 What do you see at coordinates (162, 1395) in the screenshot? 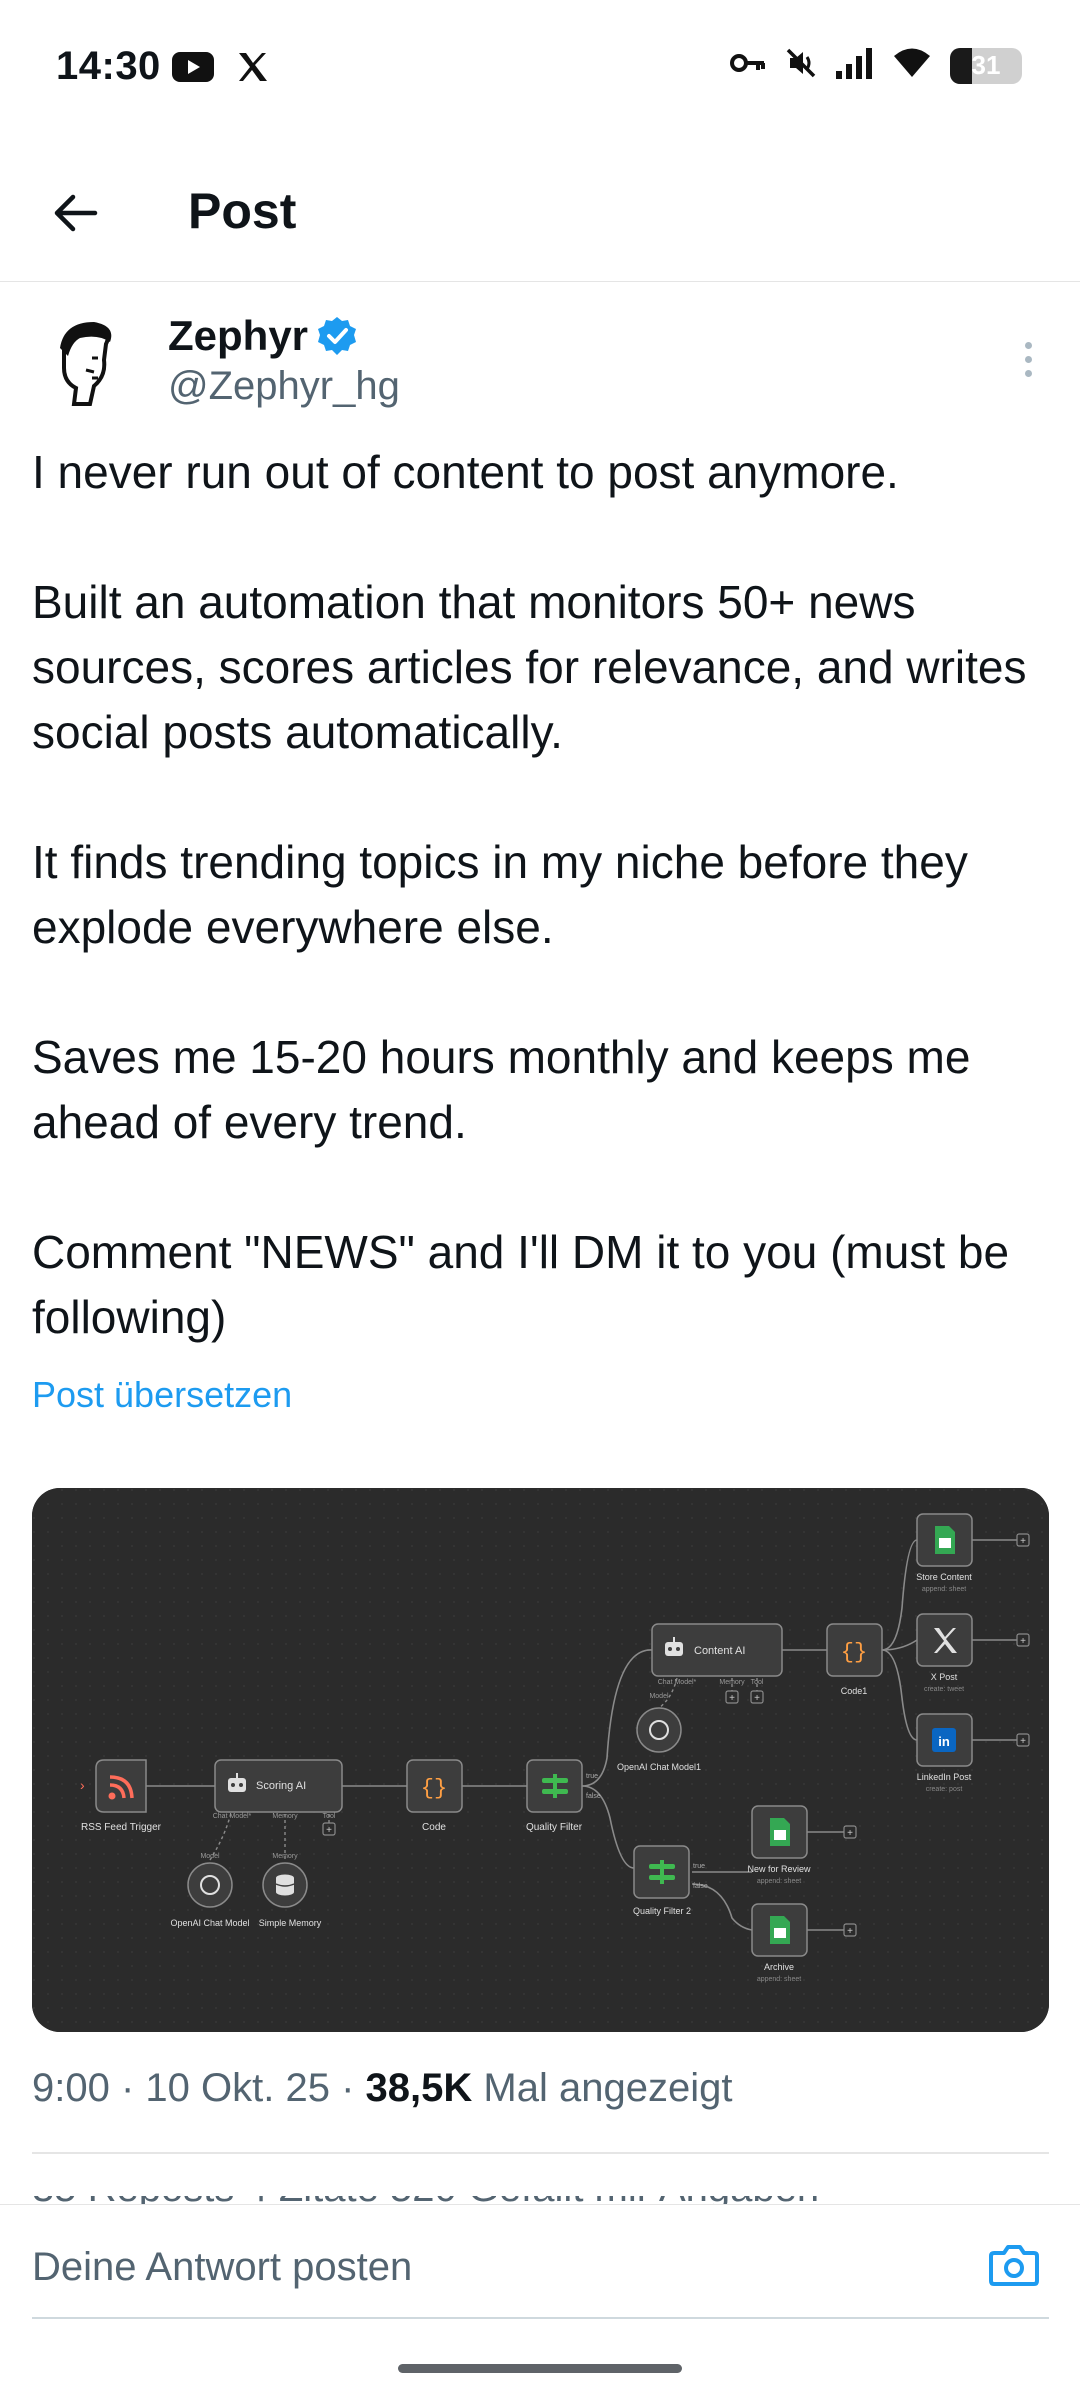
I see `translate-post-link: Post übersetzen` at bounding box center [162, 1395].